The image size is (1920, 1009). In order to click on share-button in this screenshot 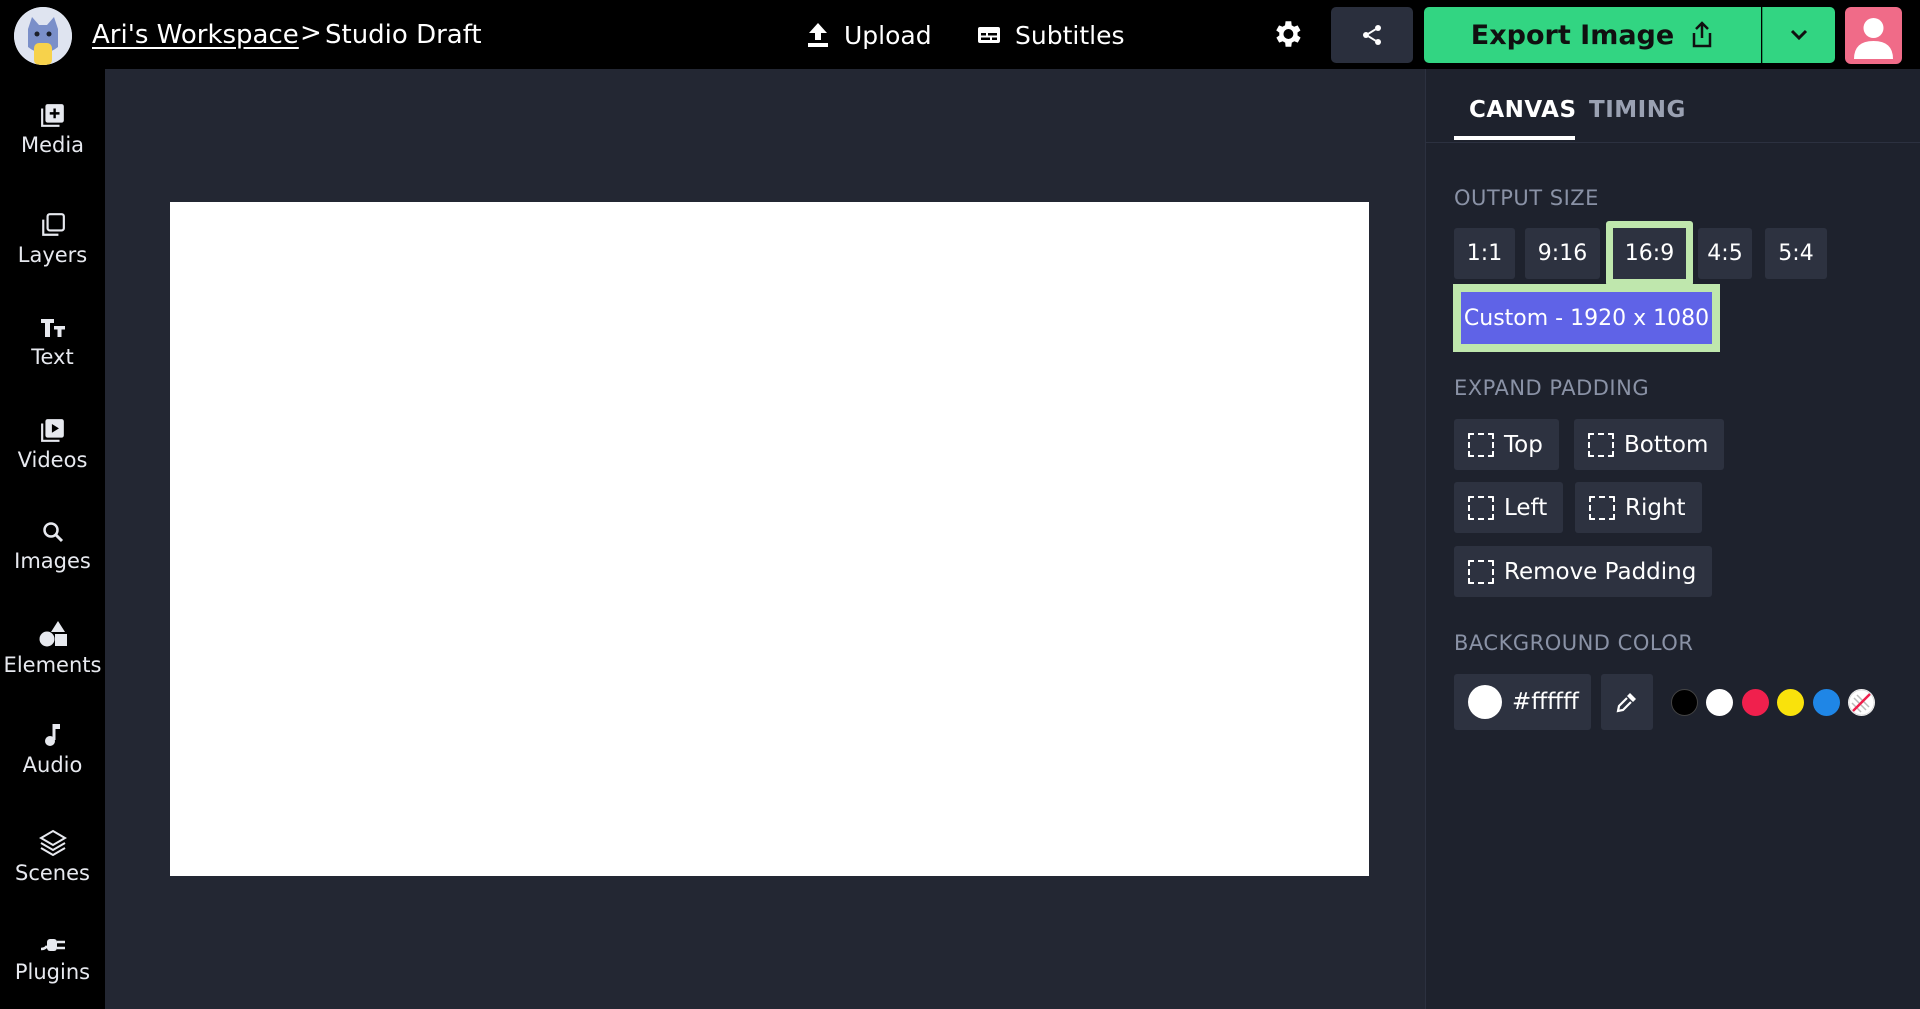, I will do `click(1372, 35)`.